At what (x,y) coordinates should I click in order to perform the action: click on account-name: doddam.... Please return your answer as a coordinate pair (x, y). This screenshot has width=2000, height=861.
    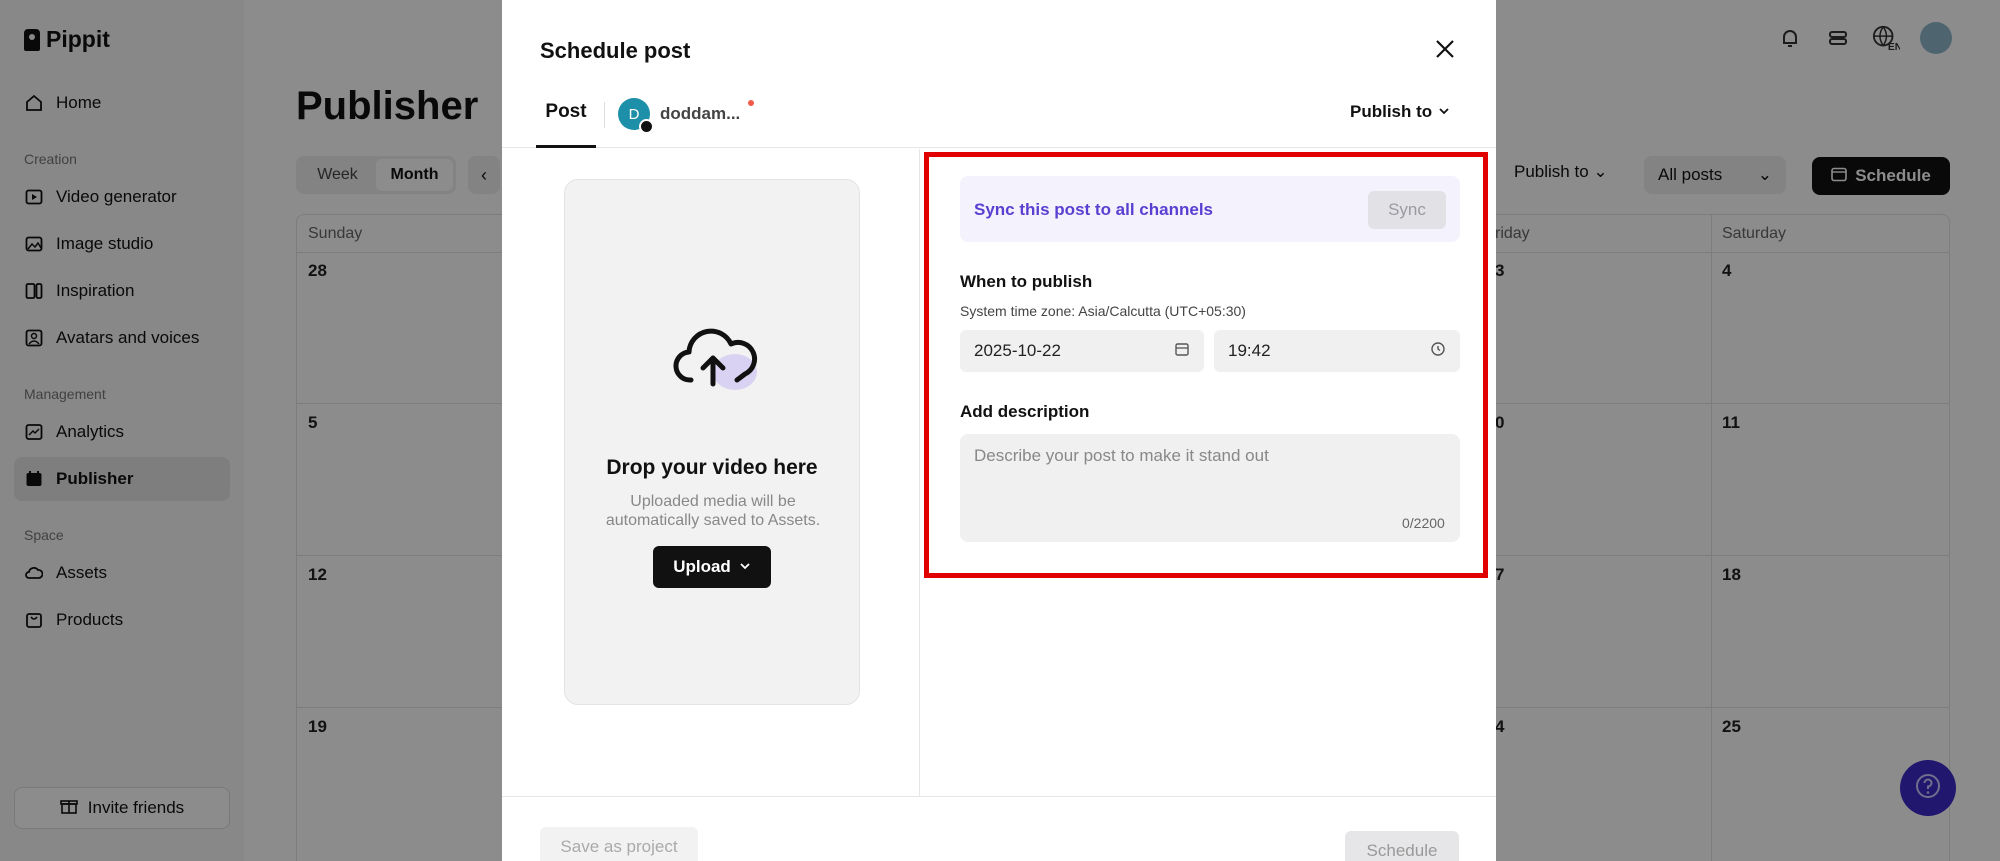
    Looking at the image, I should click on (700, 113).